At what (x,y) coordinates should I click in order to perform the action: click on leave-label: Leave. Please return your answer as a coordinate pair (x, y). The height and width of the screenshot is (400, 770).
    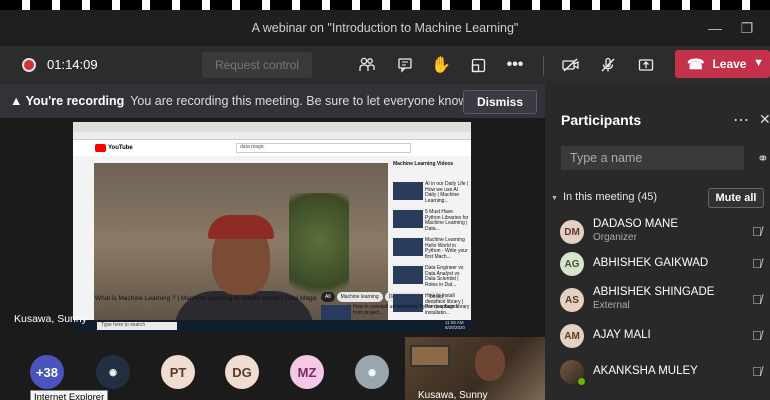
    Looking at the image, I should click on (729, 64).